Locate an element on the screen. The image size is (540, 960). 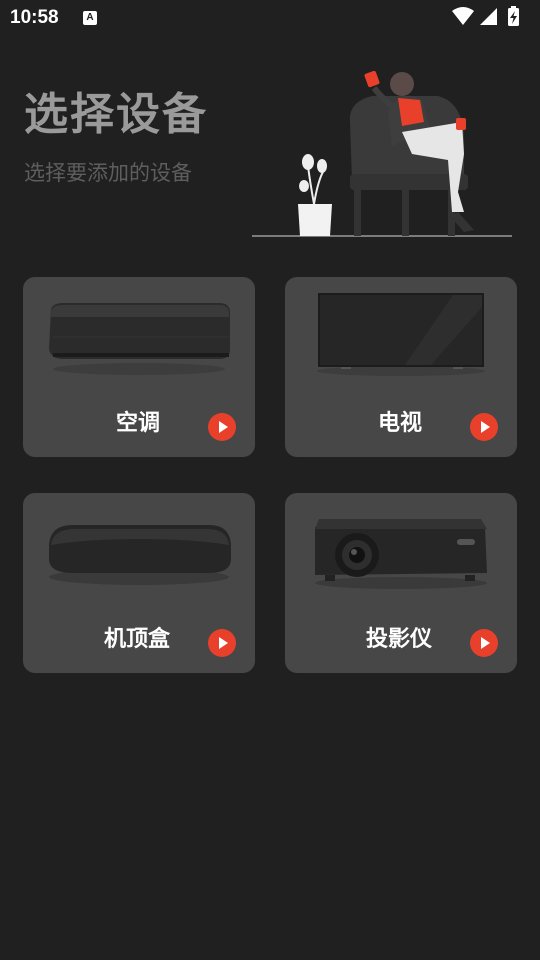
device-label-tv: 电视 is located at coordinates (400, 423).